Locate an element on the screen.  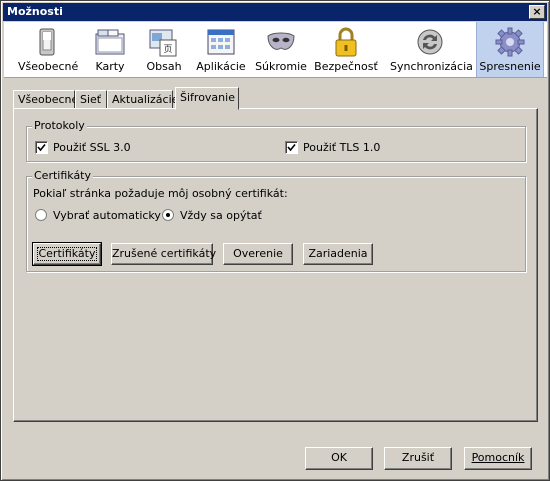
toolbar-item-general: Všeobecné is located at coordinates (48, 49).